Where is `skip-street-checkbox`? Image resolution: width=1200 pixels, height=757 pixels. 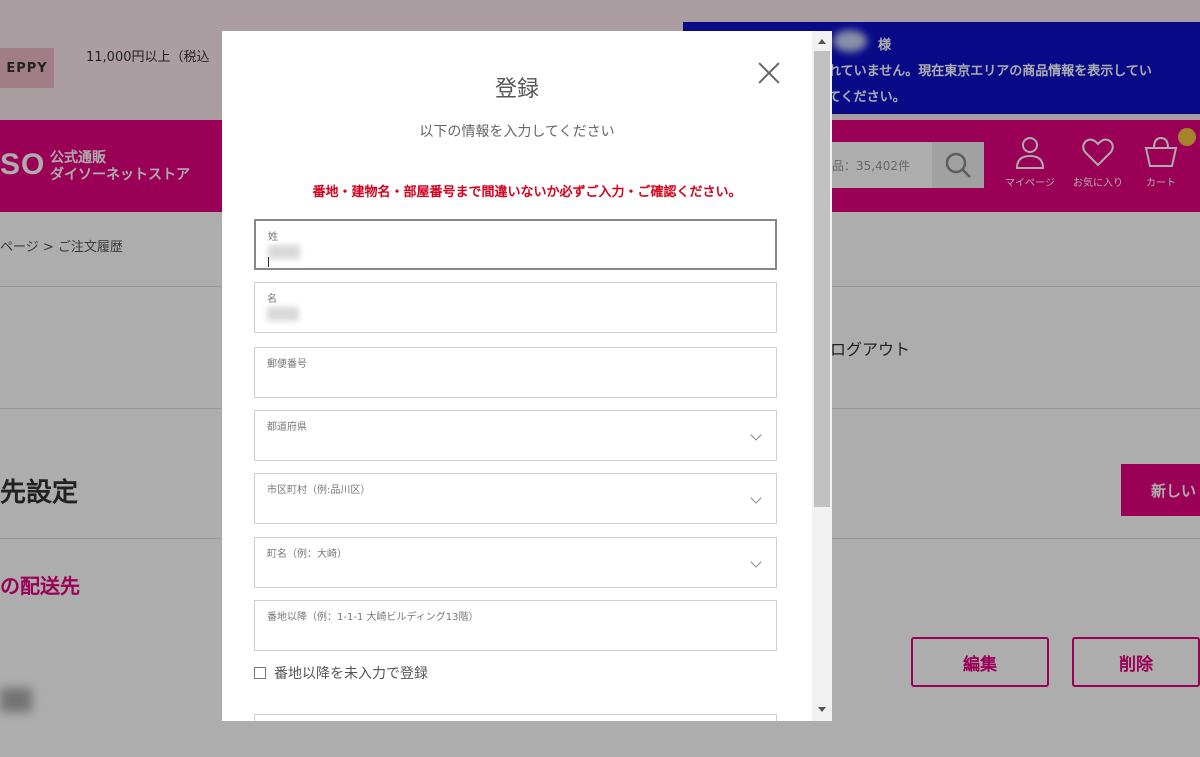 skip-street-checkbox is located at coordinates (260, 673).